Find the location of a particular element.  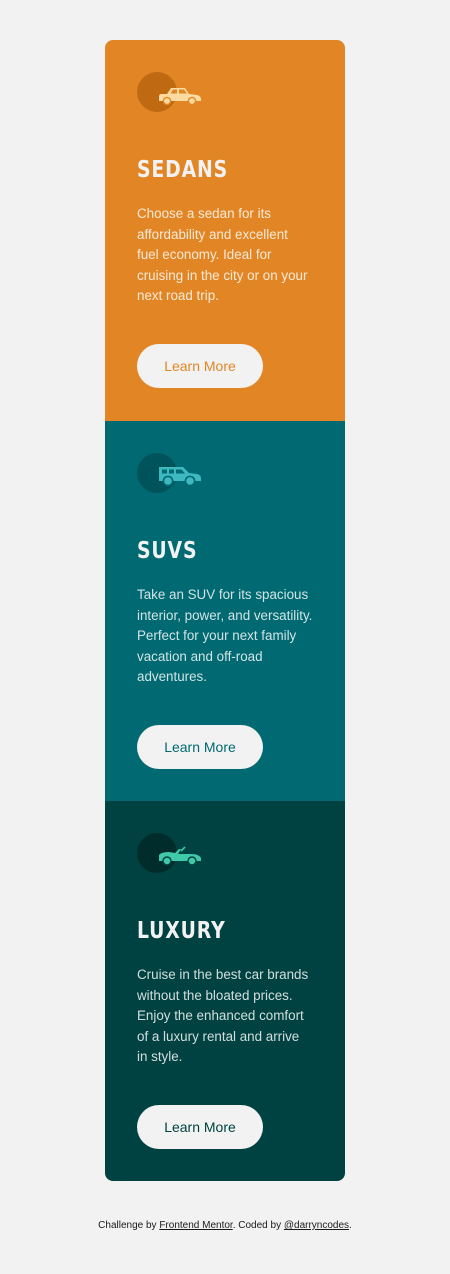

suv-icon-wrap is located at coordinates (172, 473).